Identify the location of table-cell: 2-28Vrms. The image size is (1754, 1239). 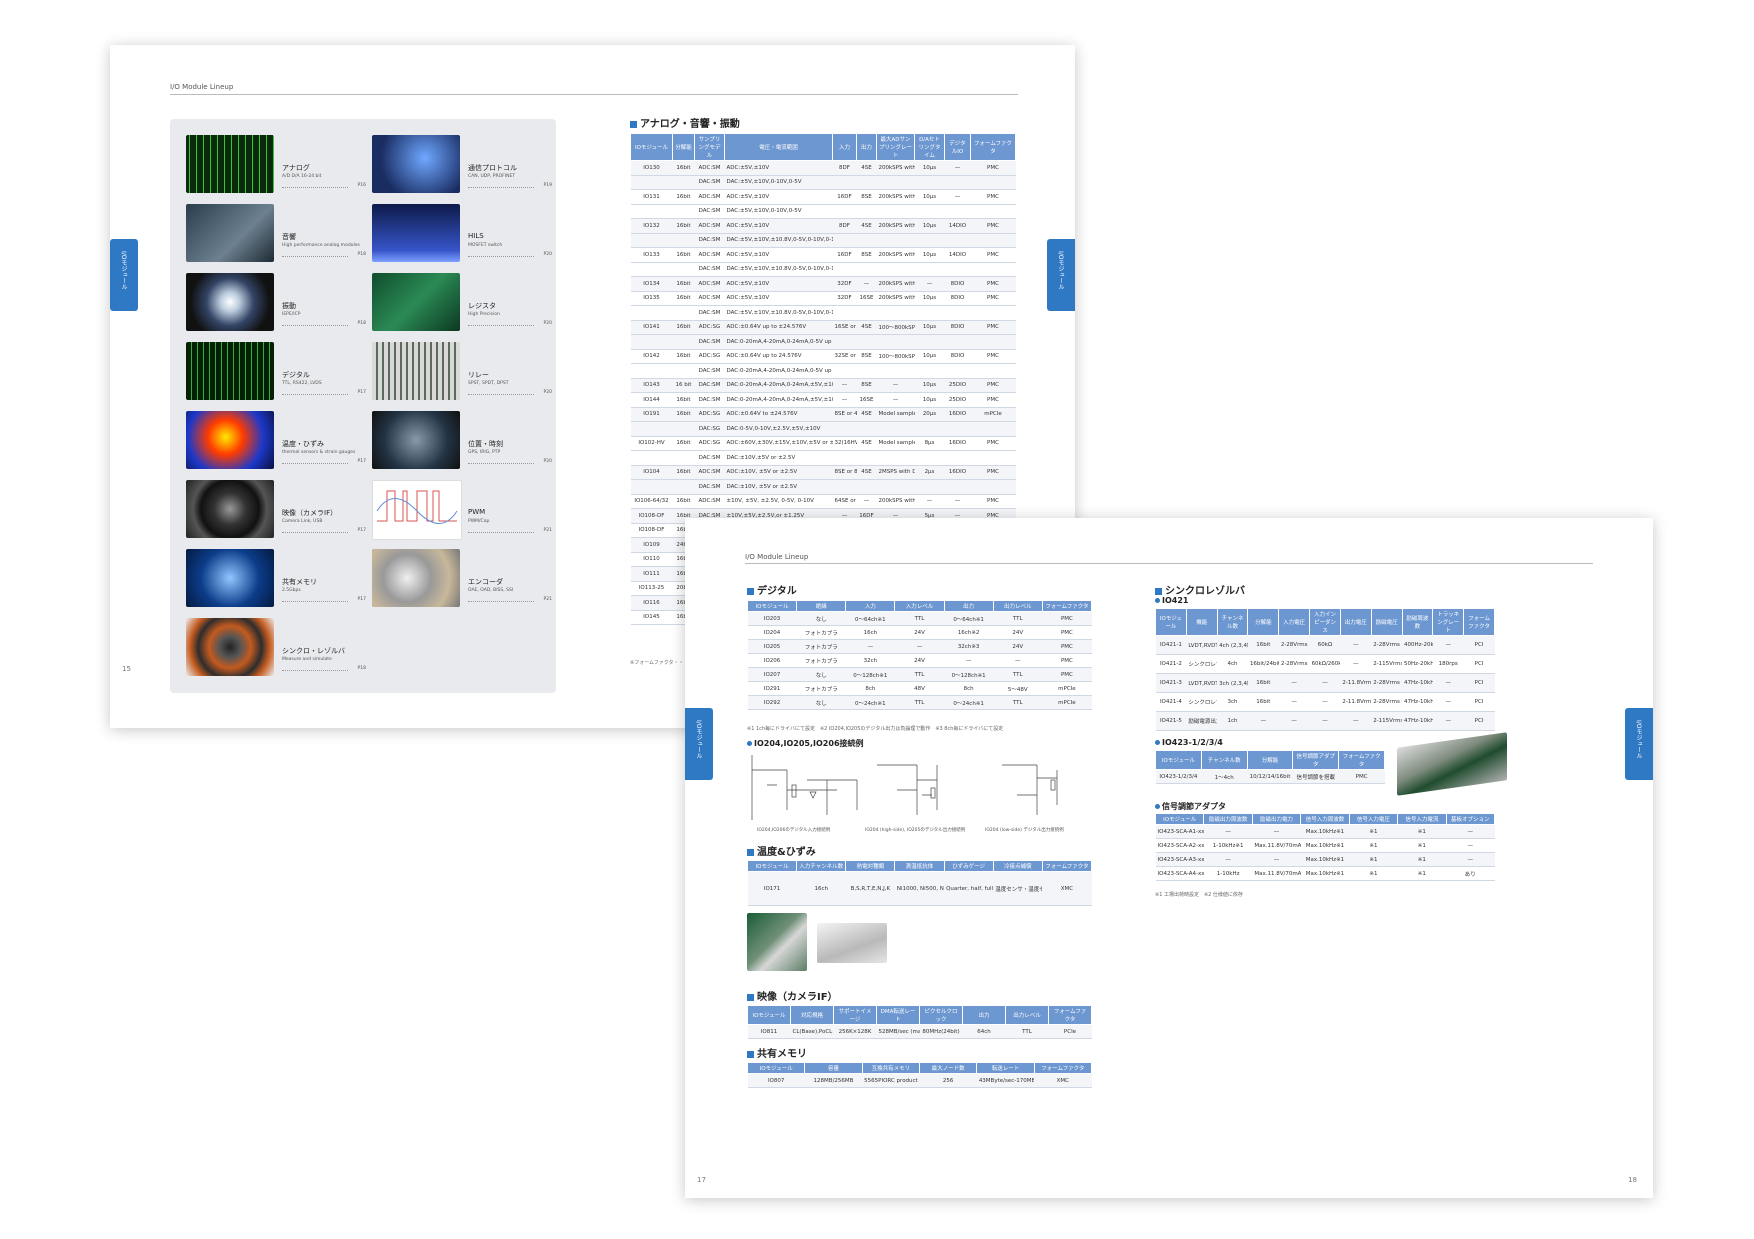
(1386, 645).